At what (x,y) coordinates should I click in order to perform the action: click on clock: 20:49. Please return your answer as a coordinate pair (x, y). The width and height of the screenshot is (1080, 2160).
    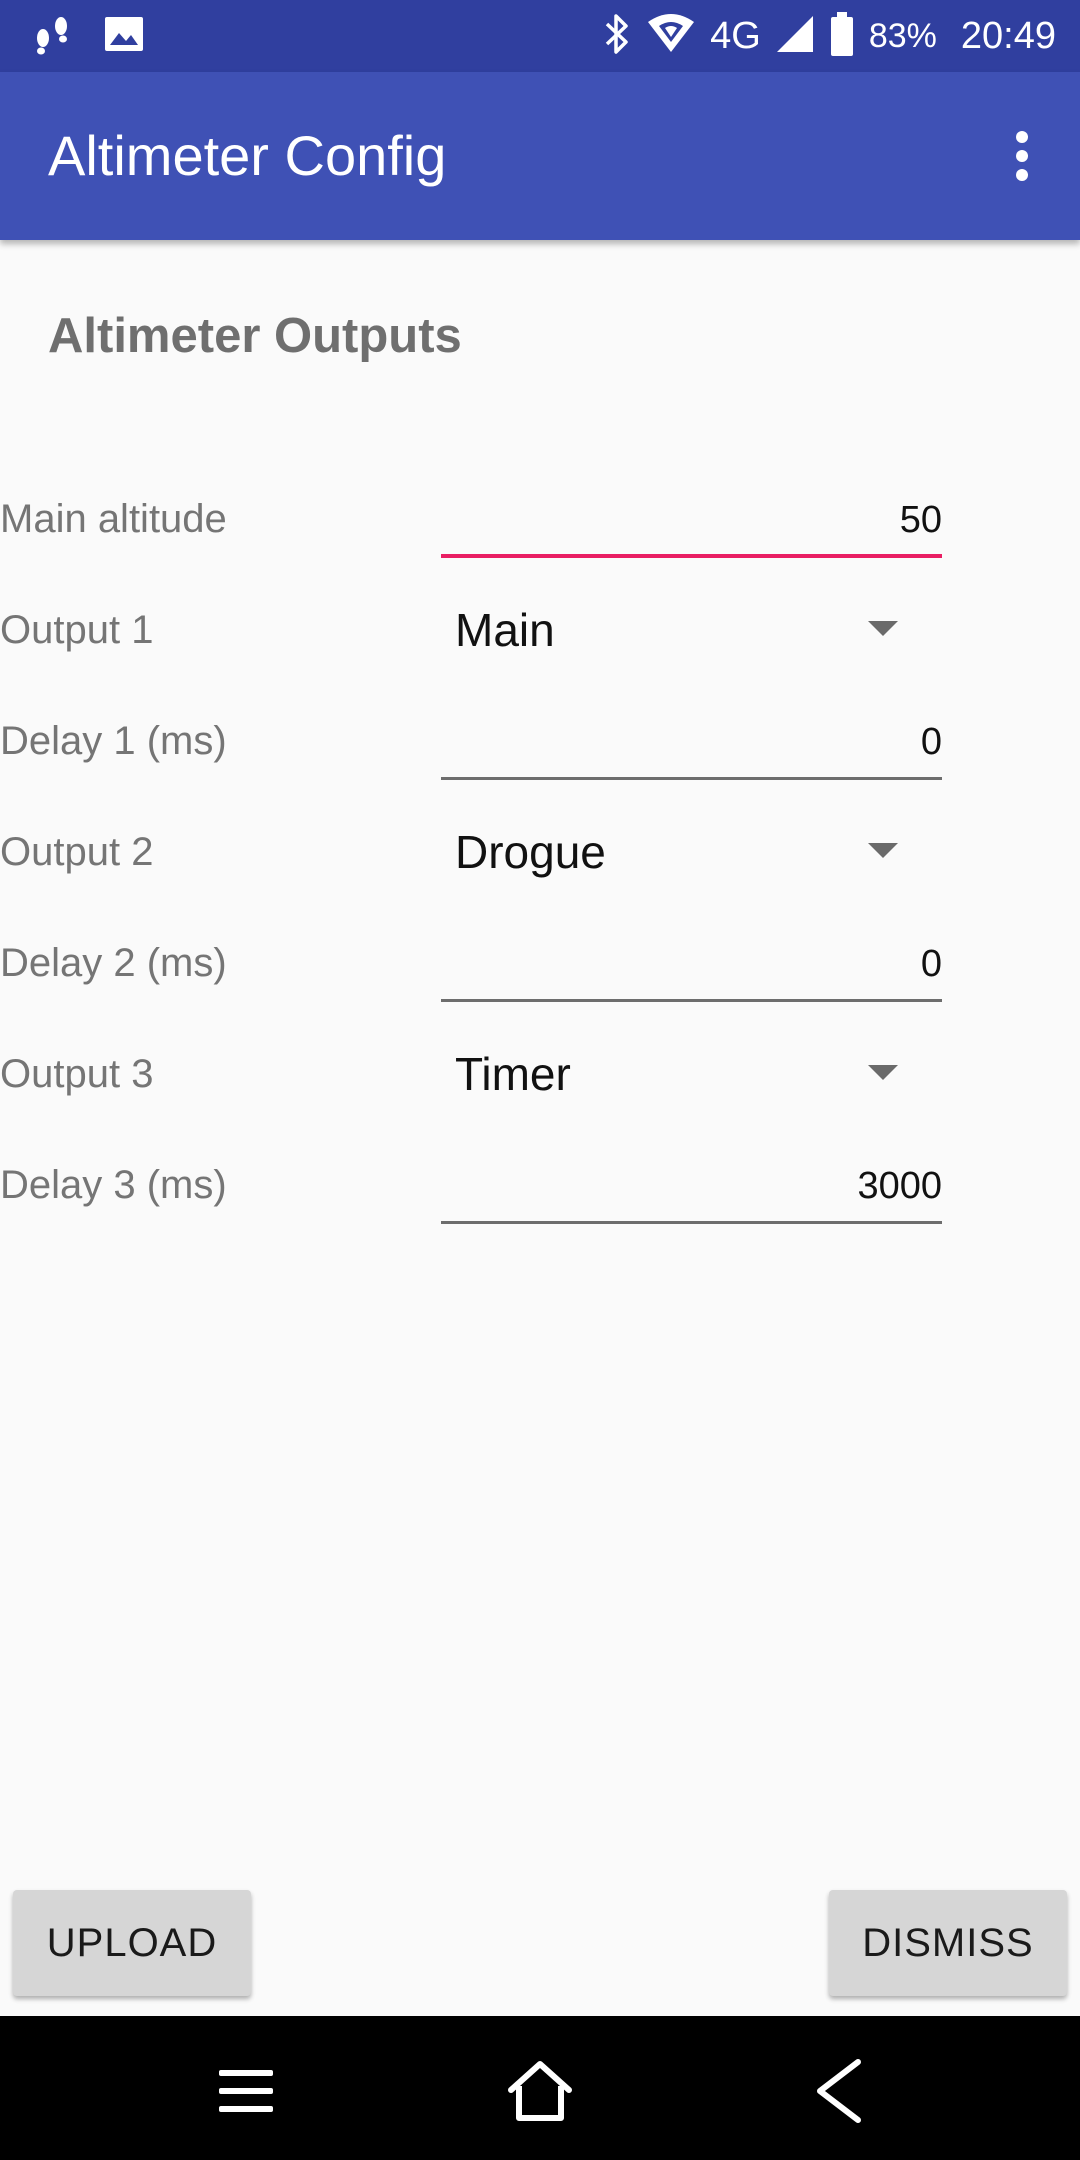
    Looking at the image, I should click on (1008, 35).